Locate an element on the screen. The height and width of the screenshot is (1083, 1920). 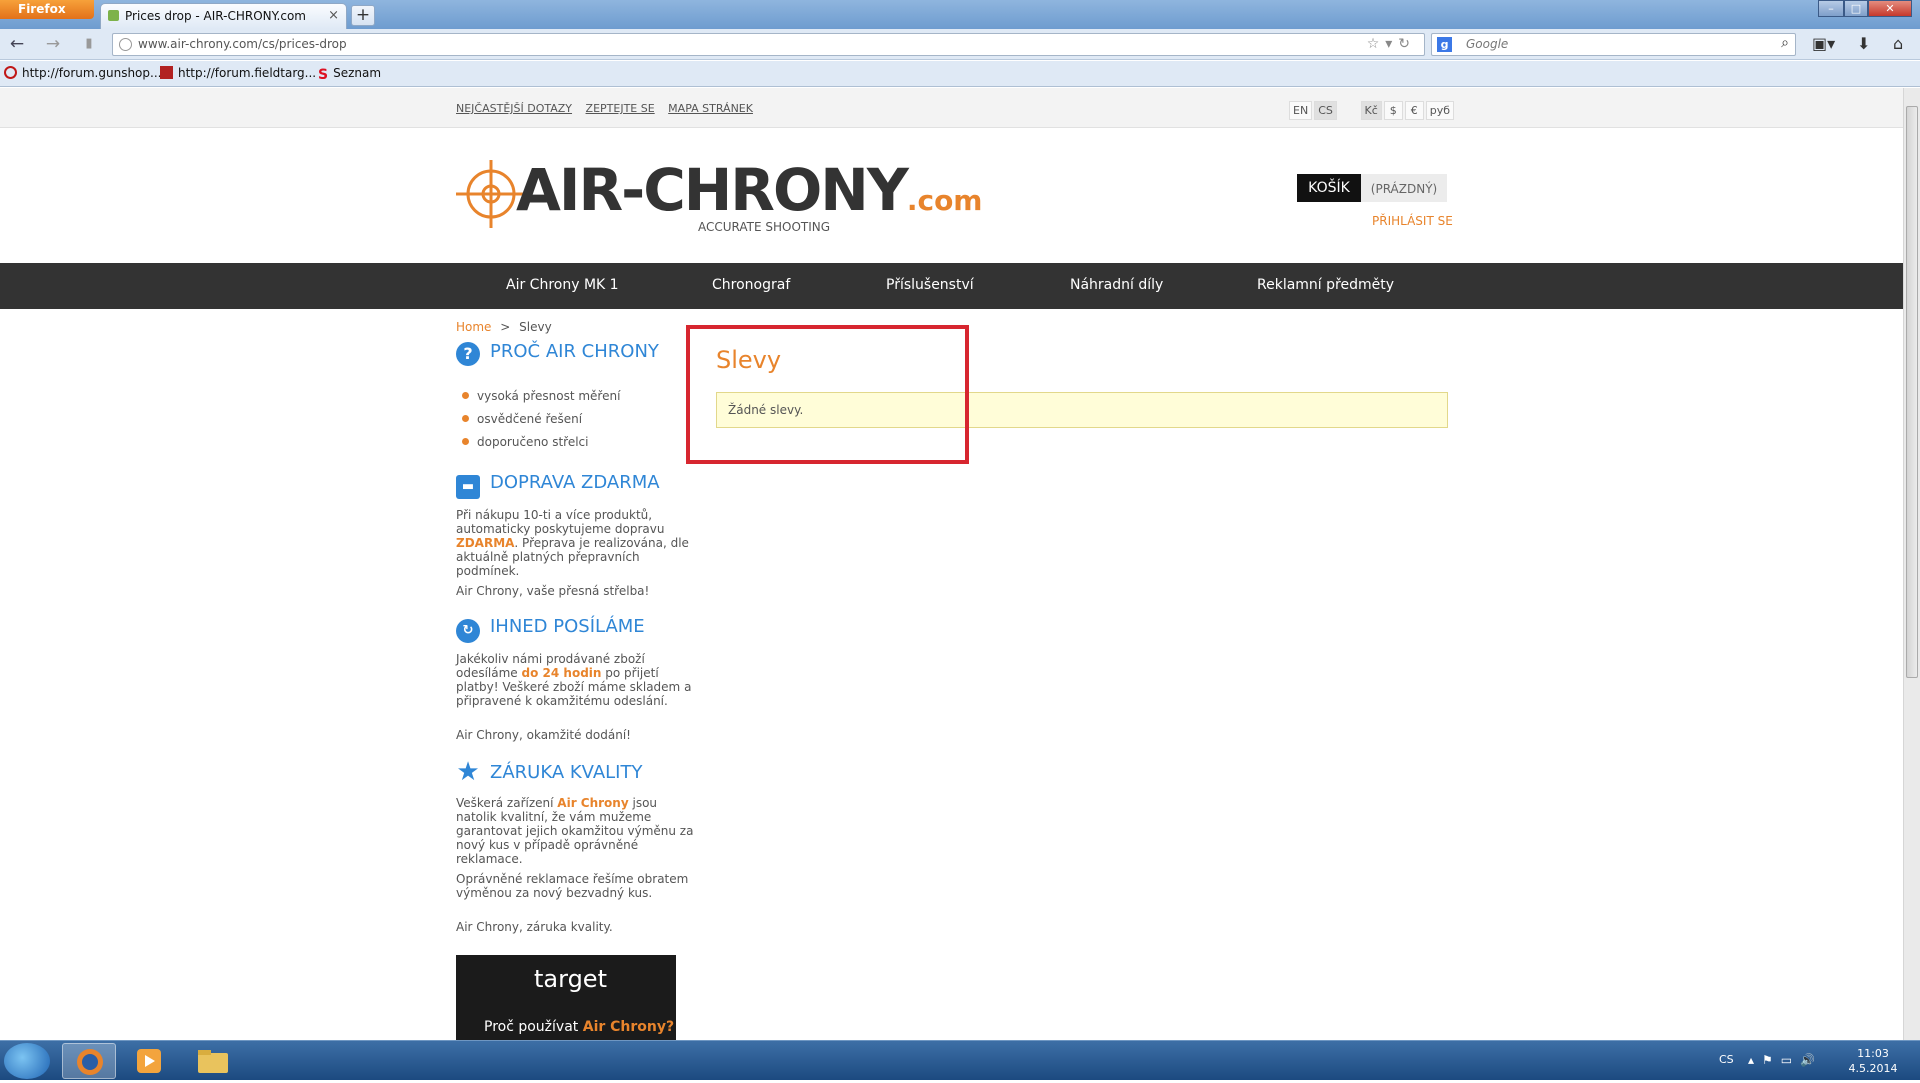
firefox-icon is located at coordinates (90, 1062).